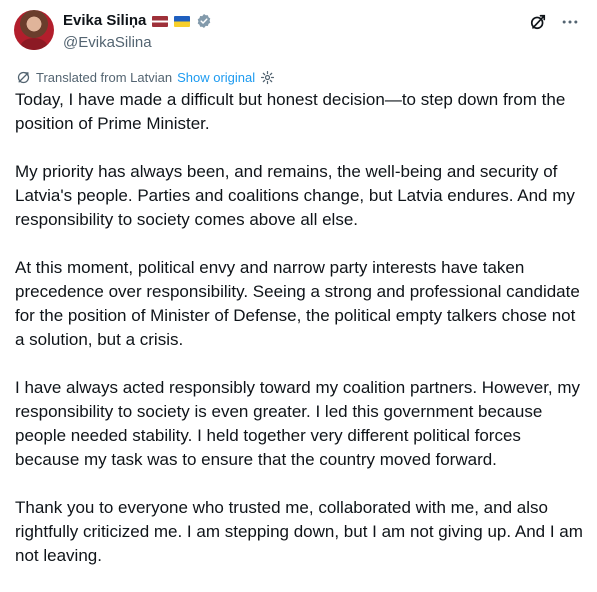 The width and height of the screenshot is (597, 592). I want to click on top-actions, so click(554, 22).